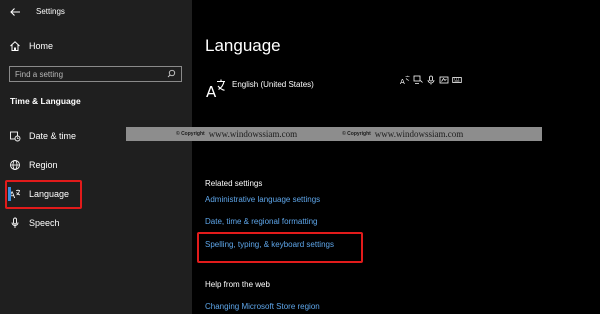  Describe the element at coordinates (444, 80) in the screenshot. I see `handwriting-icon` at that location.